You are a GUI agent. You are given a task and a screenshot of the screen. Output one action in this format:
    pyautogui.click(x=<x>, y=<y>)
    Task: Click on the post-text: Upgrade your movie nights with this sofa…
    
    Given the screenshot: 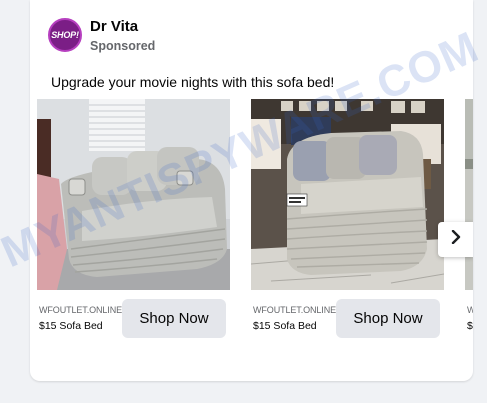 What is the action you would take?
    pyautogui.click(x=193, y=82)
    